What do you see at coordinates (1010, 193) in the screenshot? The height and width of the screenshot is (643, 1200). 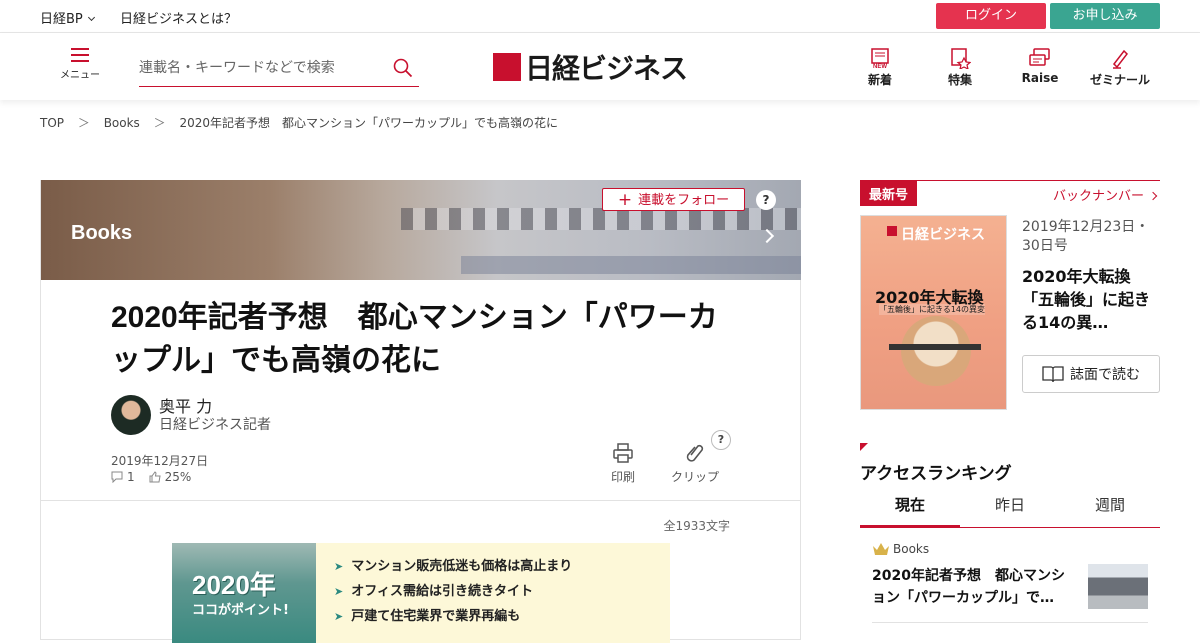 I see `latest-issue-header: 最新号 バックナンバー` at bounding box center [1010, 193].